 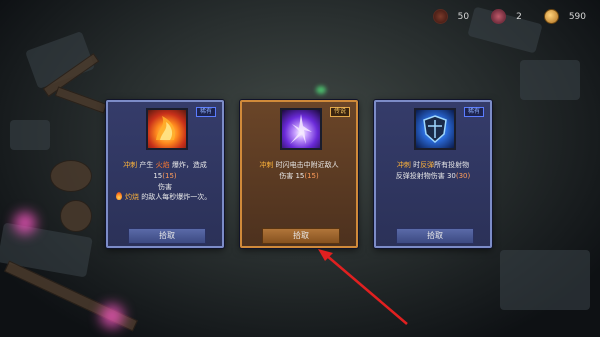 I want to click on annotation-arrow, so click(x=363, y=287).